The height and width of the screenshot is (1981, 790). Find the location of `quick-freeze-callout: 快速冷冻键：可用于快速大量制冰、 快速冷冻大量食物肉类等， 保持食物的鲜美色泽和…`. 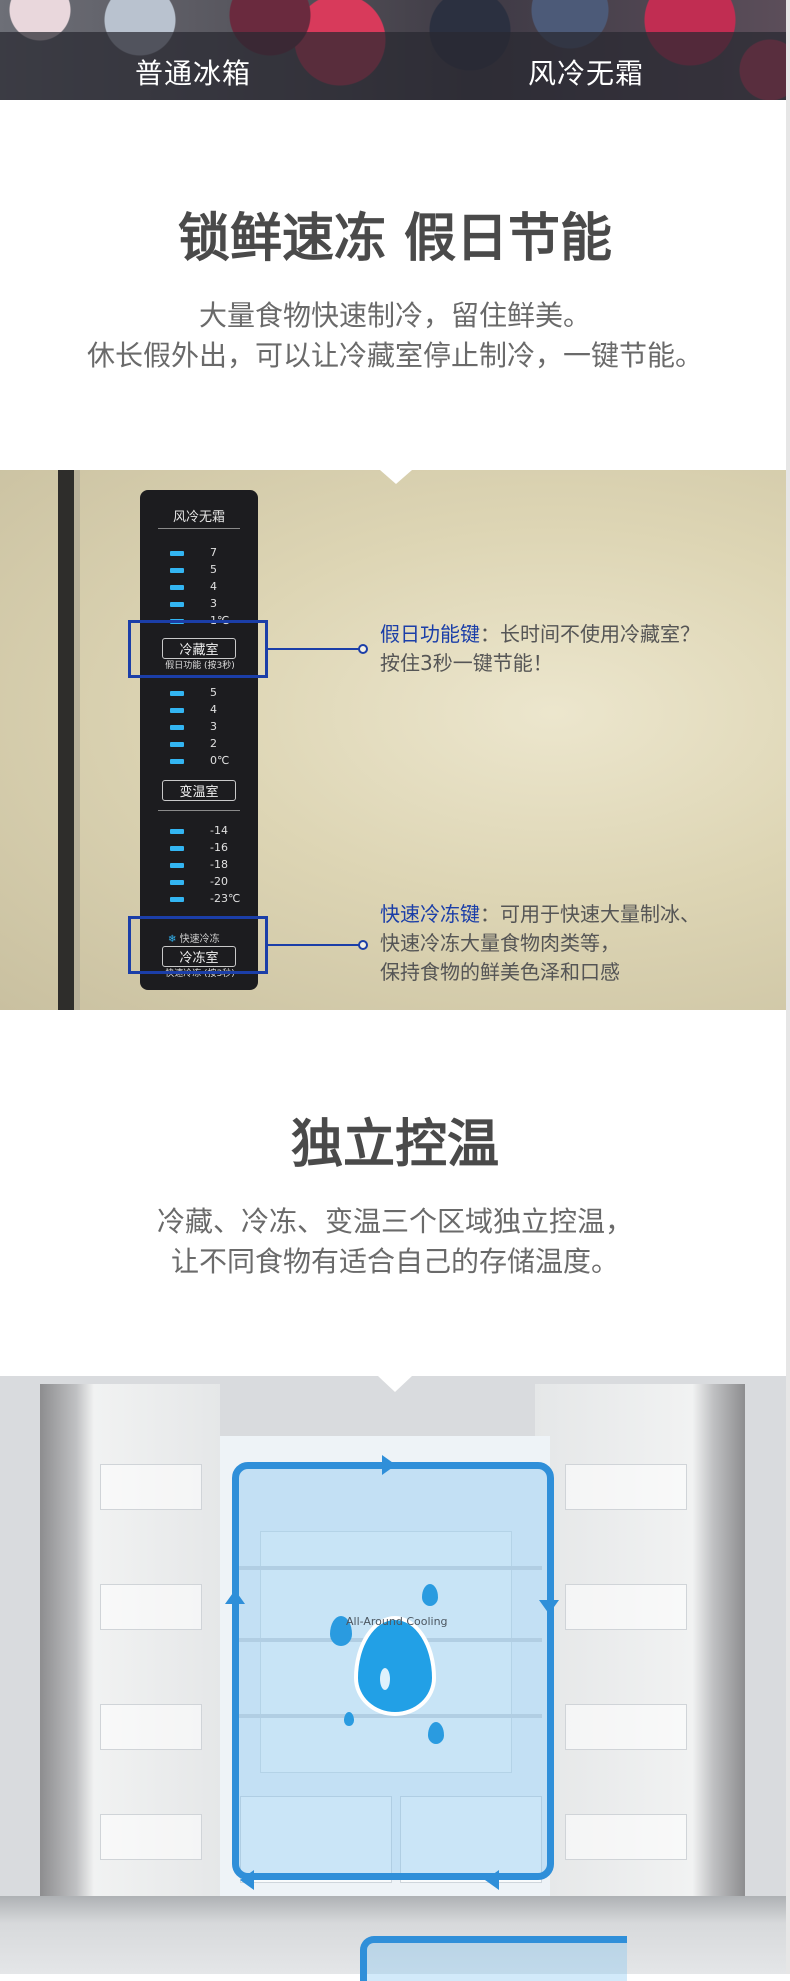

quick-freeze-callout: 快速冷冻键：可用于快速大量制冰、 快速冷冻大量食物肉类等， 保持食物的鲜美色泽和… is located at coordinates (580, 943).